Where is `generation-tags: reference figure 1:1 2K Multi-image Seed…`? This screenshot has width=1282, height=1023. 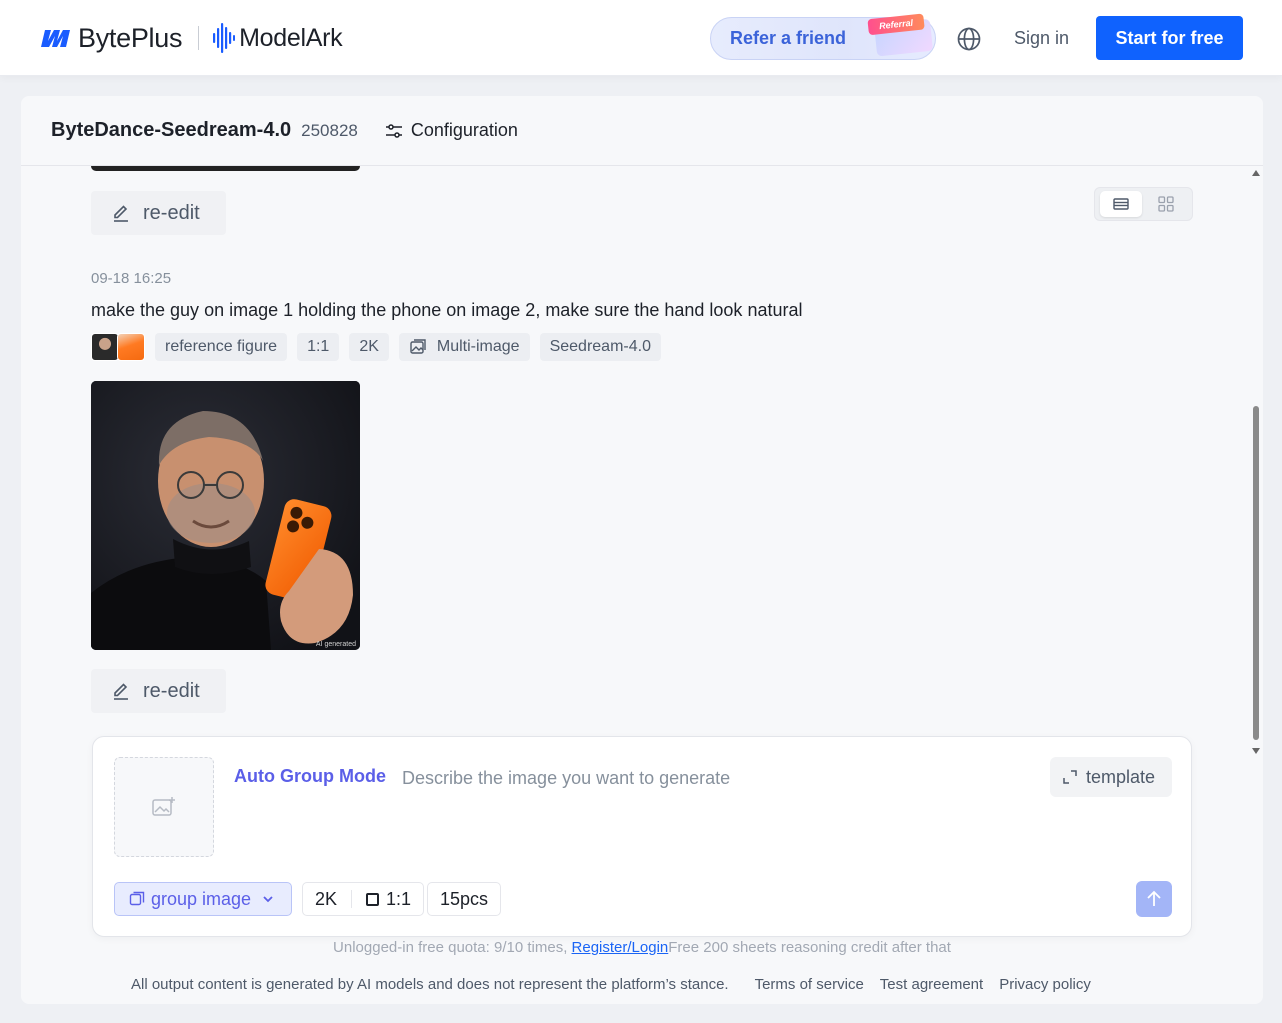
generation-tags: reference figure 1:1 2K Multi-image Seed… is located at coordinates (381, 347).